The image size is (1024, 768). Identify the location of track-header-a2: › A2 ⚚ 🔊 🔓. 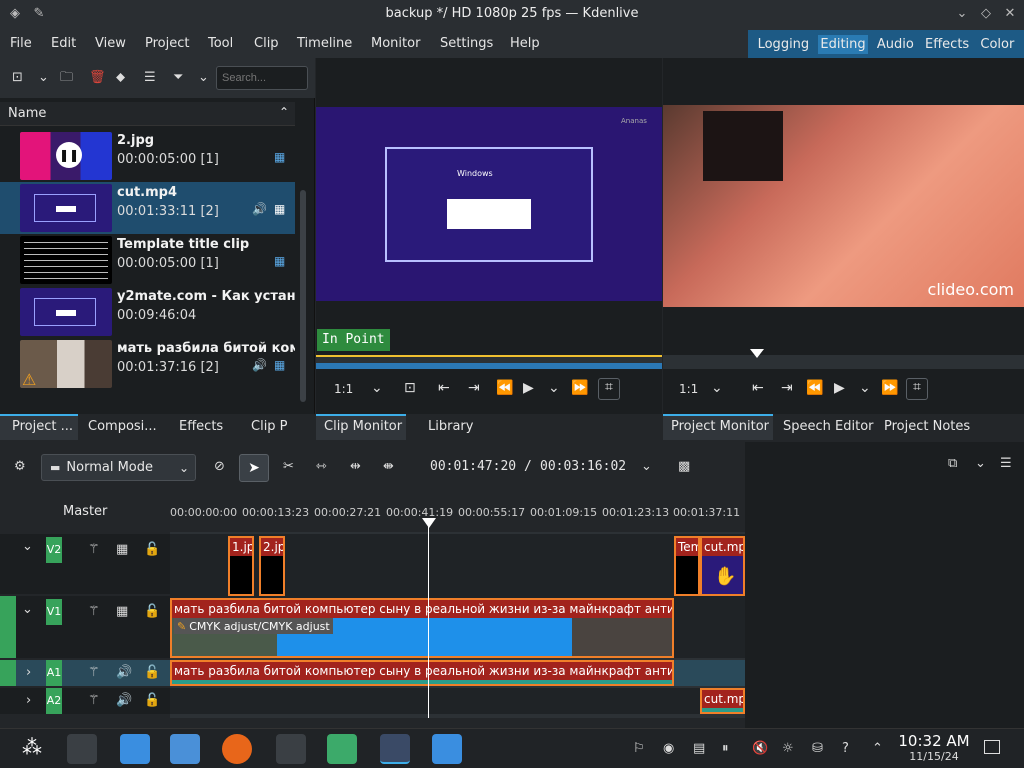
(85, 701).